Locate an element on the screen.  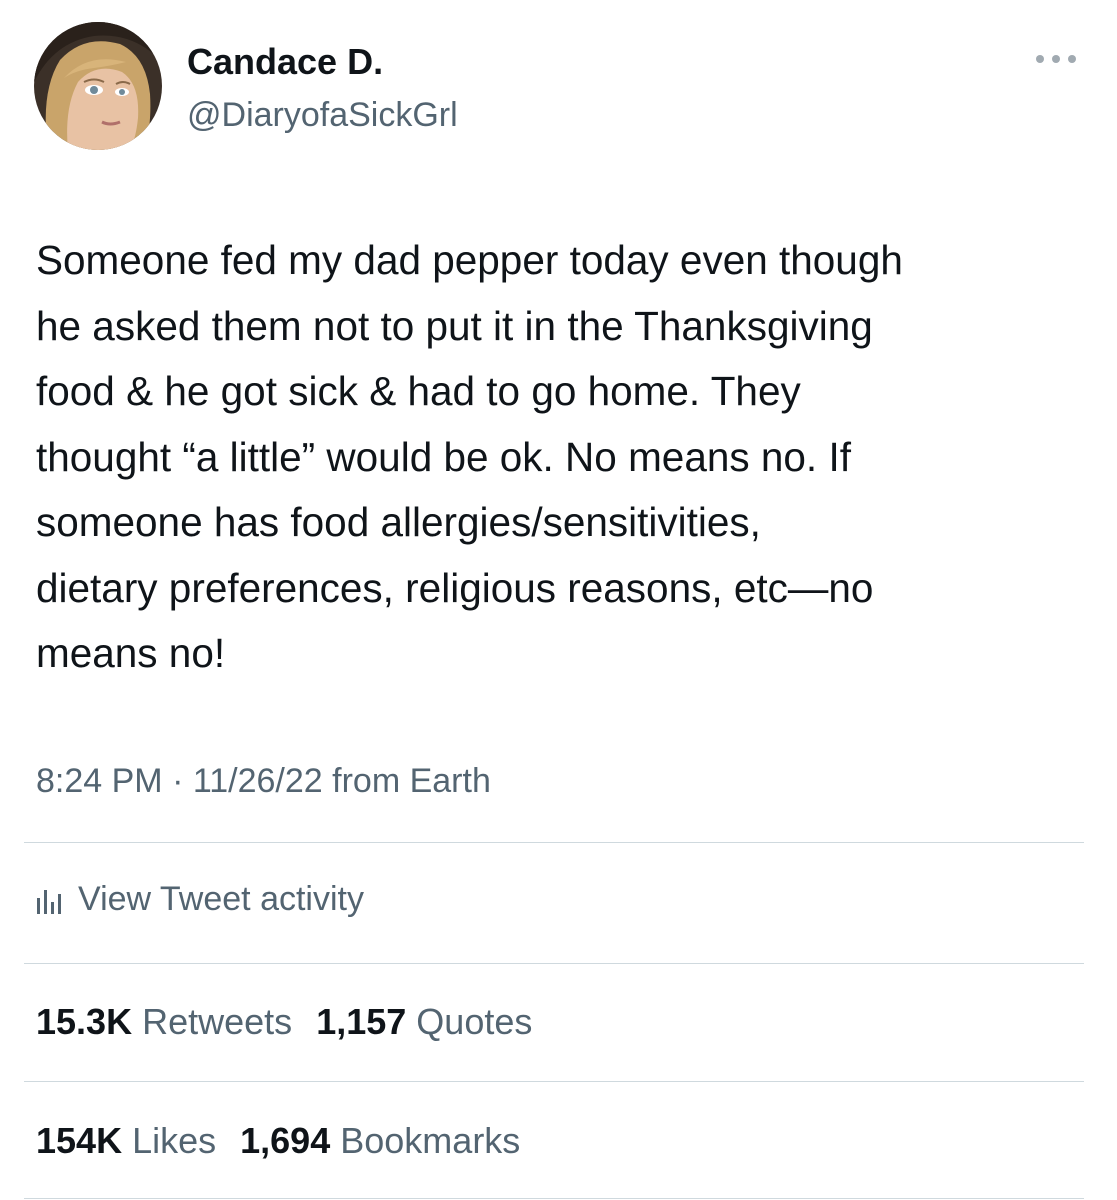
engagement-row-2: 154K Likes 1,694 Bookmarks is located at coordinates (285, 1141).